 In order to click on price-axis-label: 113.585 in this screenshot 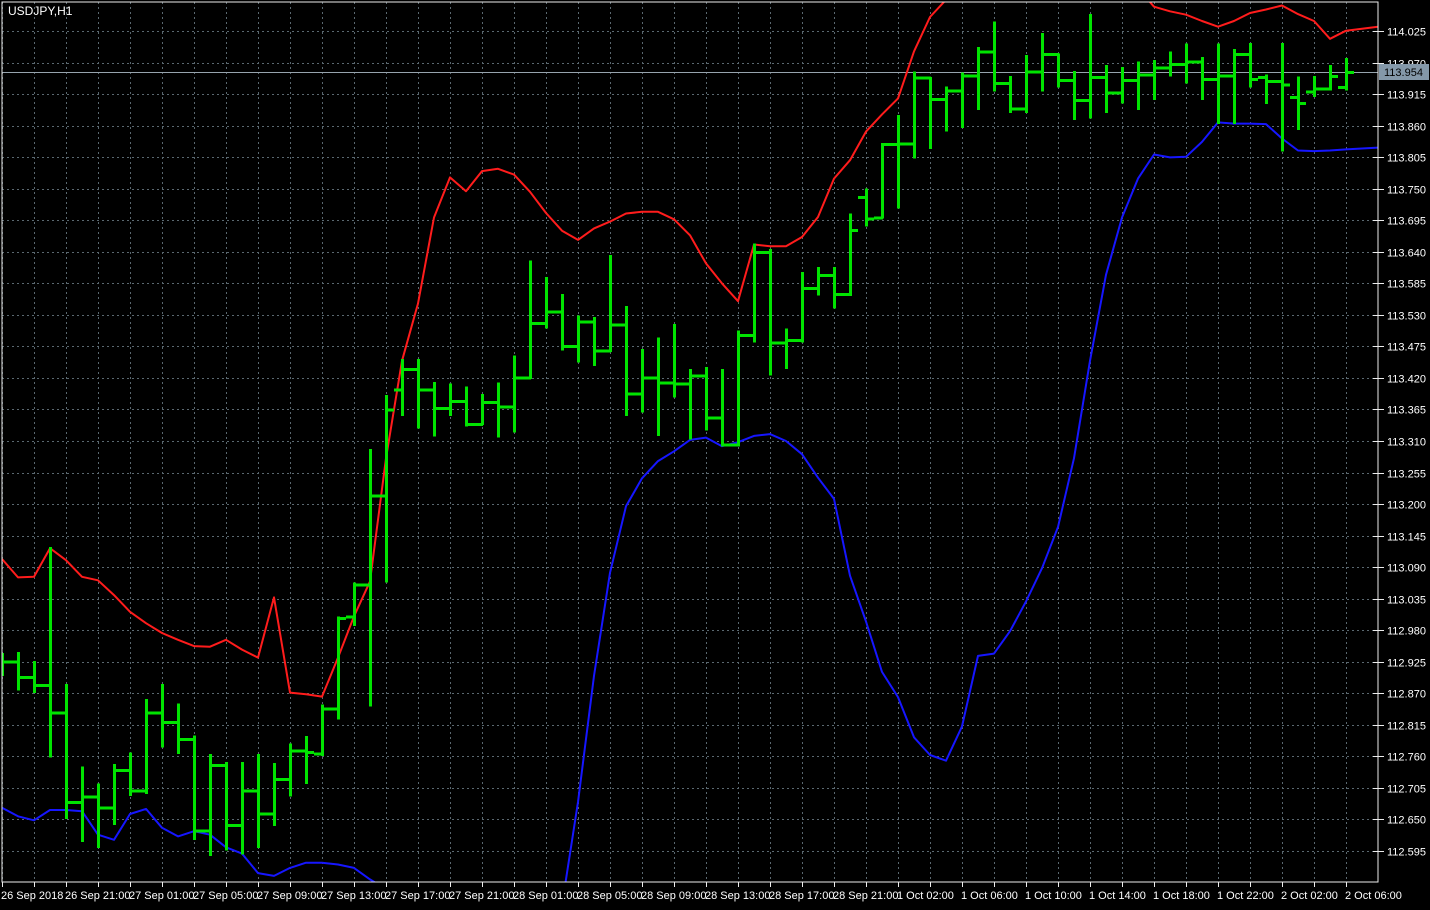, I will do `click(1406, 285)`.